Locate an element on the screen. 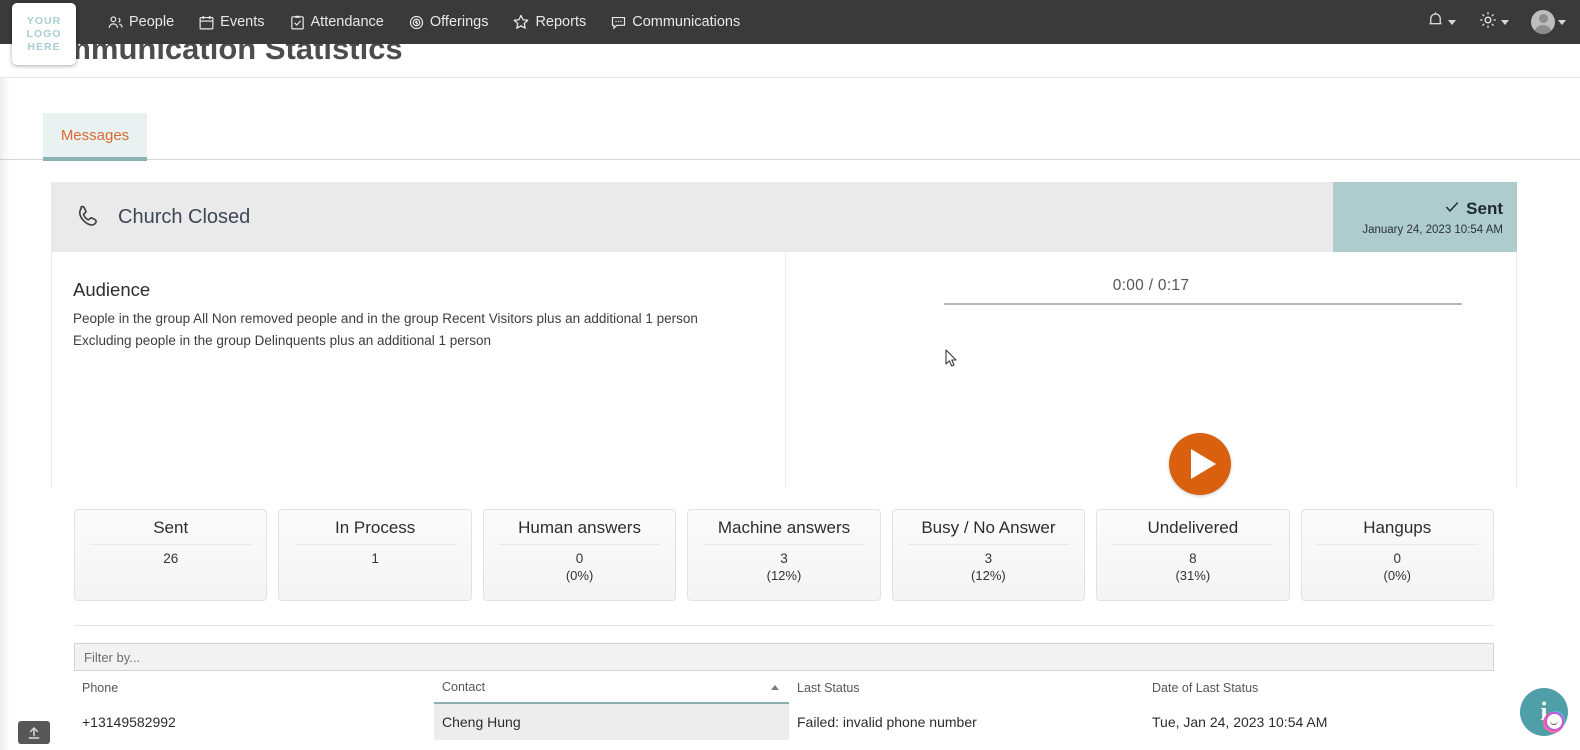  status-badge: Sent January 24, 2023 10:54 AM is located at coordinates (1425, 217).